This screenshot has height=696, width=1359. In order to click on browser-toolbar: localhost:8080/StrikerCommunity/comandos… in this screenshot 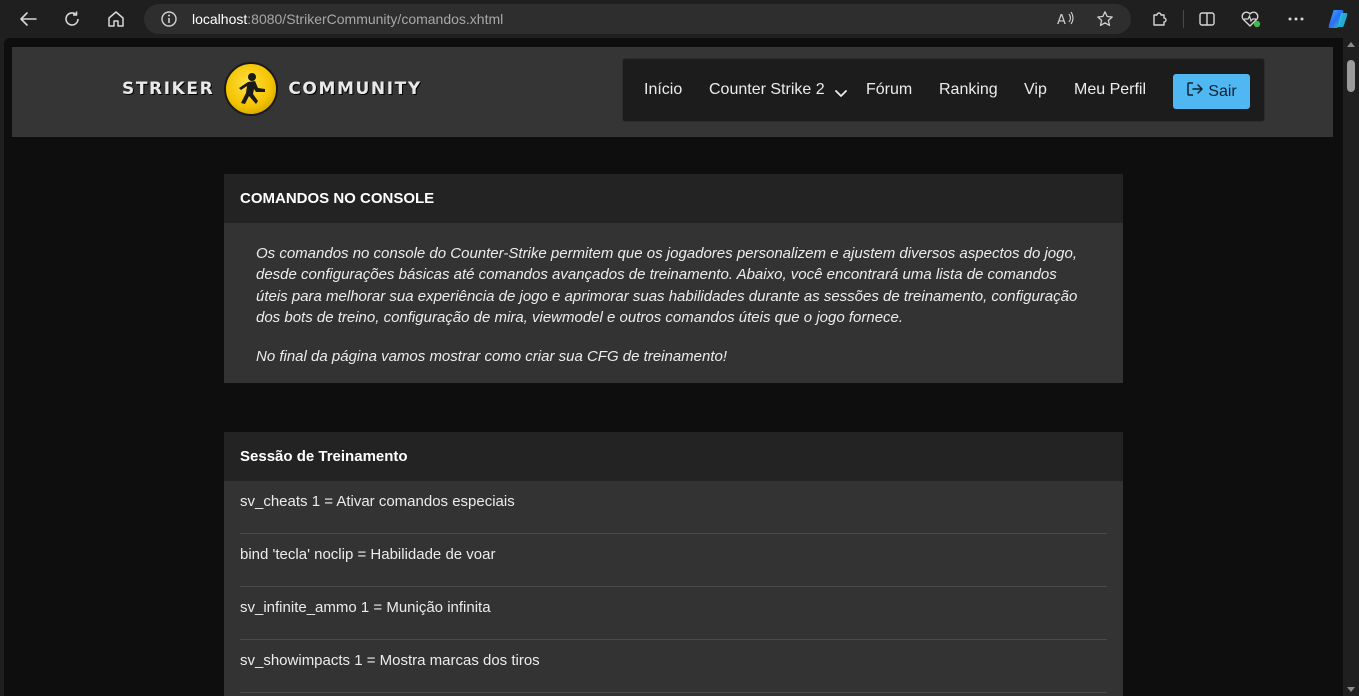, I will do `click(679, 19)`.